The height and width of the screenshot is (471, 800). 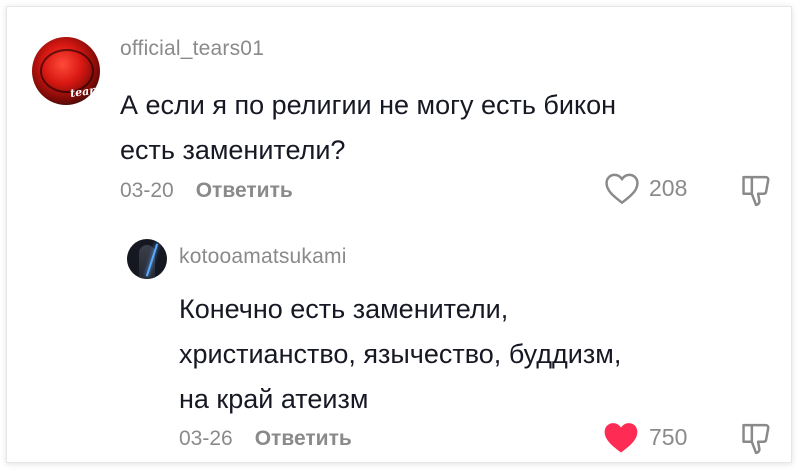 I want to click on heart-outline-icon, so click(x=622, y=189).